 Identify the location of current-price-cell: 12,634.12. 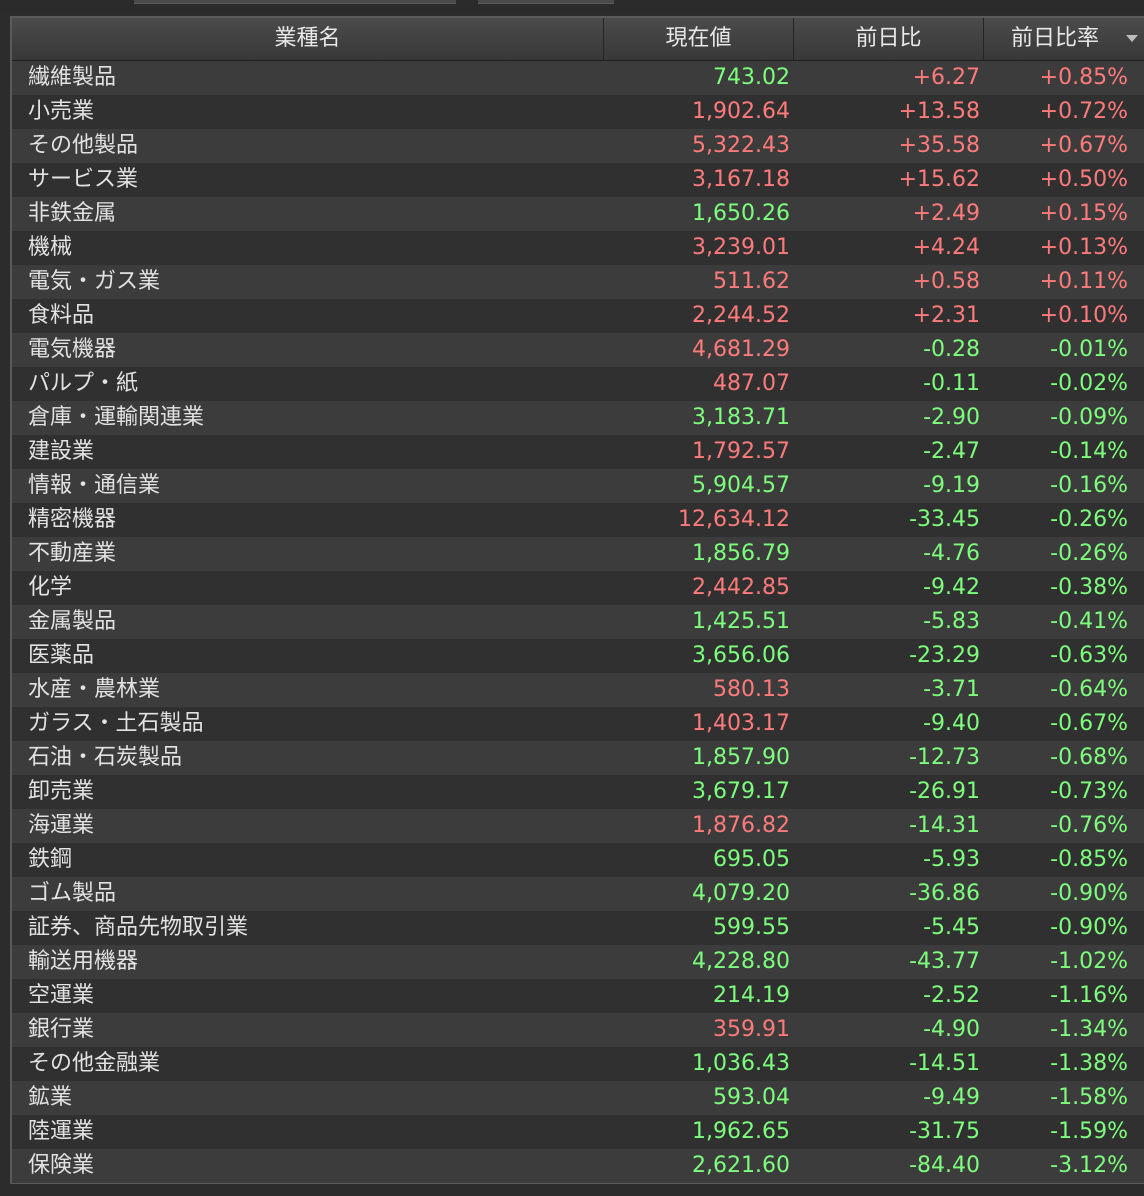
(734, 519).